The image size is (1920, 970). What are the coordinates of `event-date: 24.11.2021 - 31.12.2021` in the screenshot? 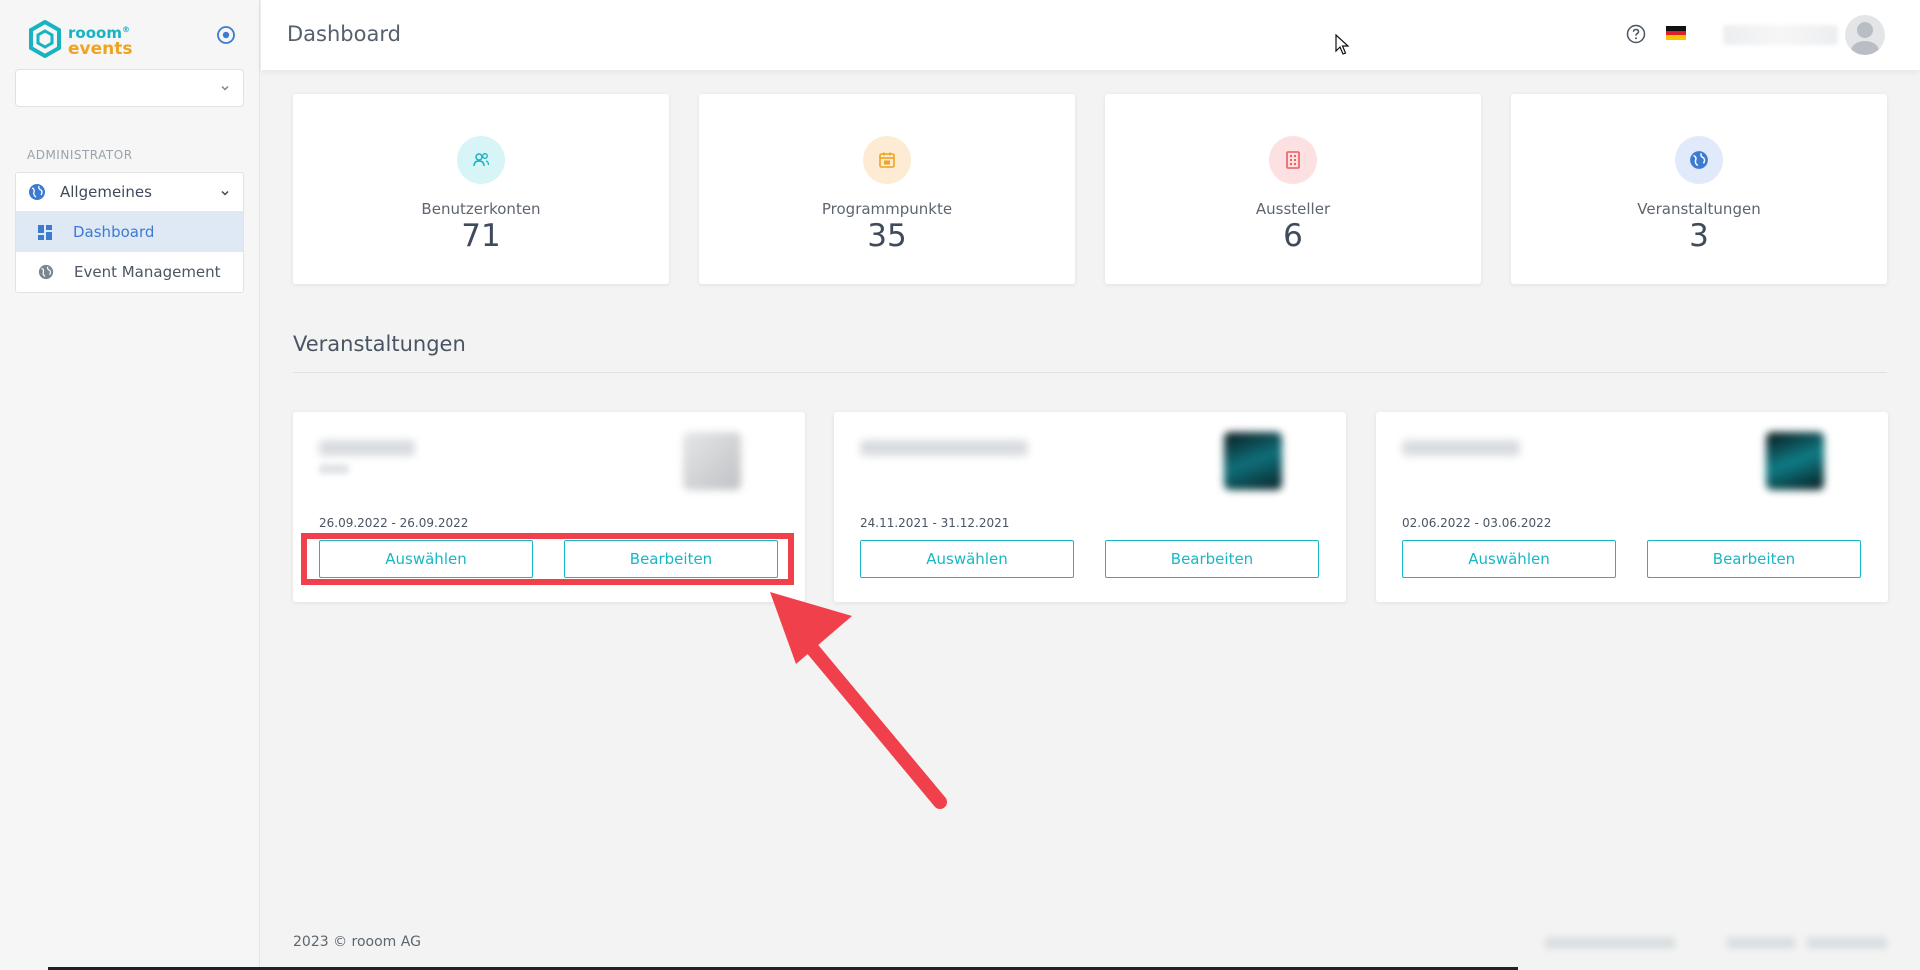 It's located at (935, 523).